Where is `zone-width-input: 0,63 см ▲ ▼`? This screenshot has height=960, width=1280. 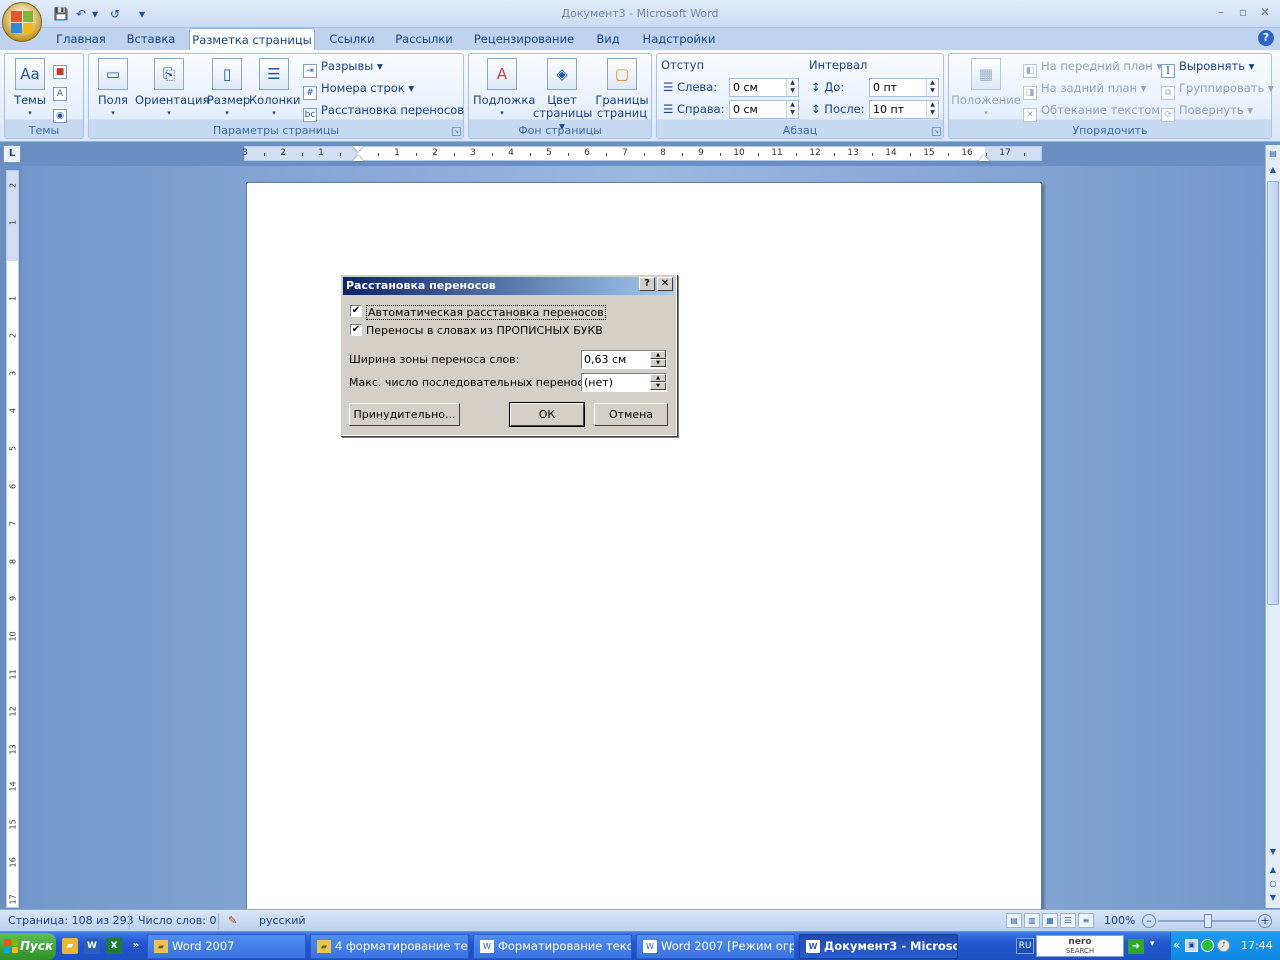
zone-width-input: 0,63 см ▲ ▼ is located at coordinates (624, 359).